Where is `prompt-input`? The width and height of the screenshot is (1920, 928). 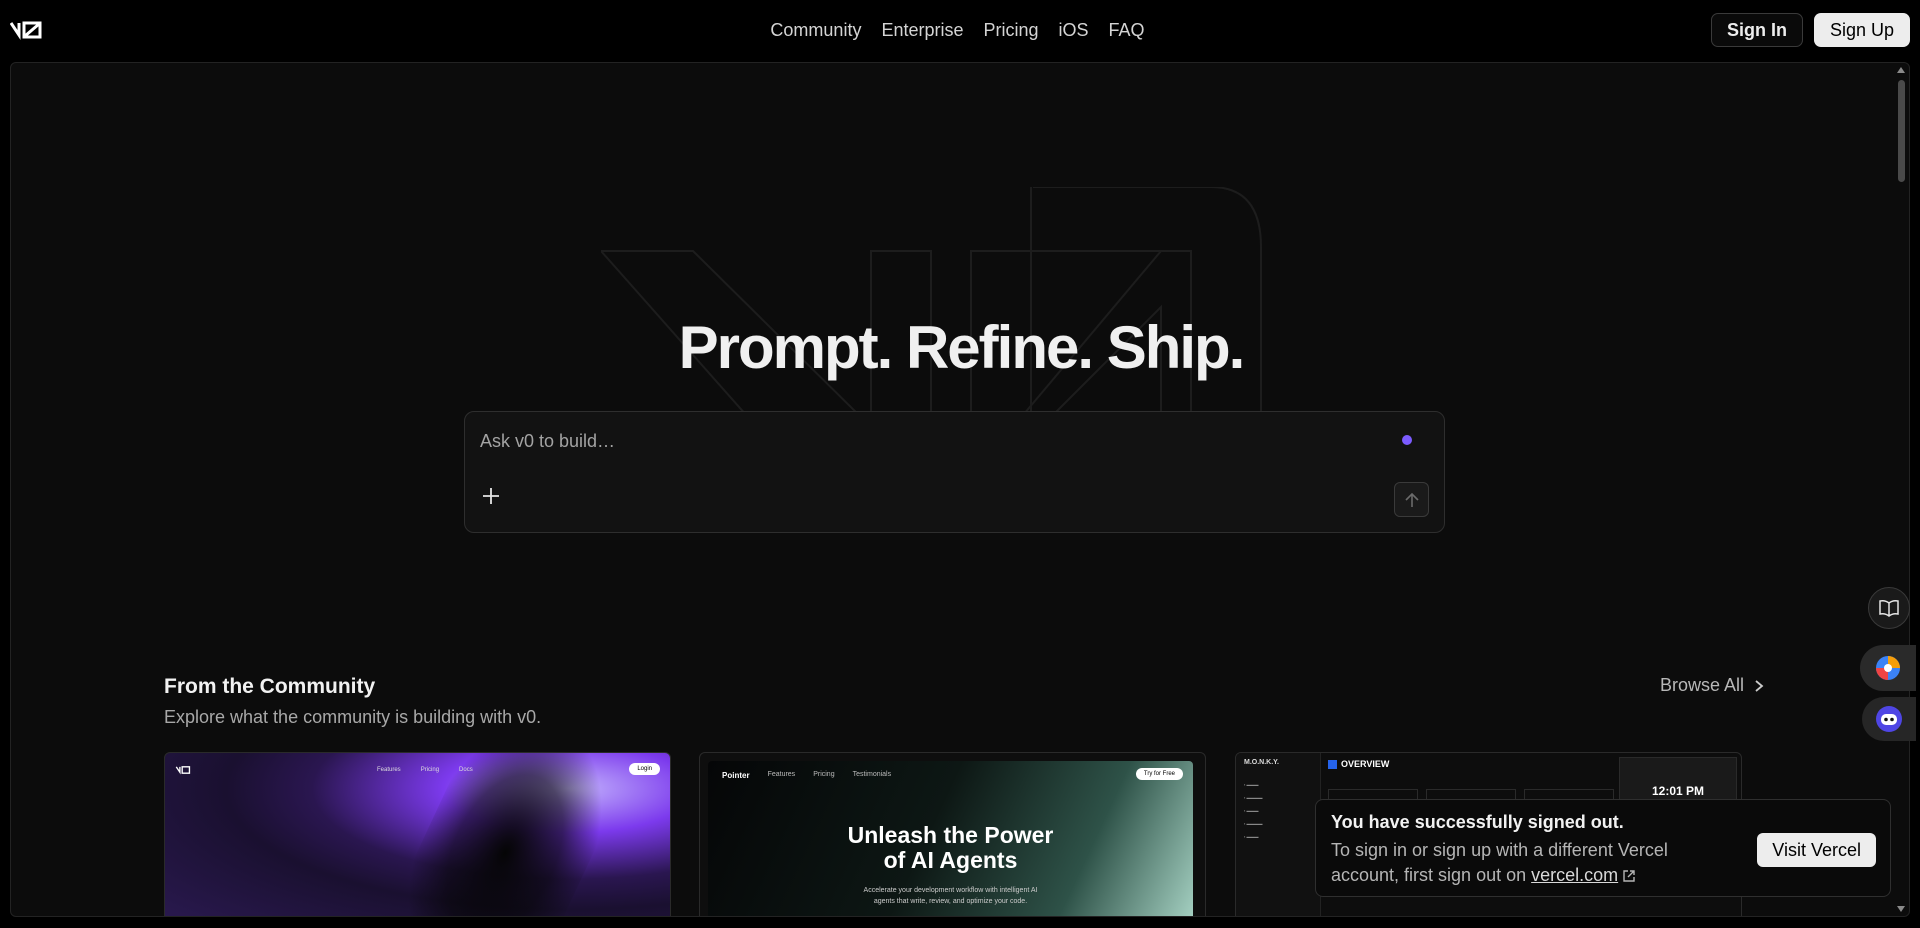 prompt-input is located at coordinates (920, 441).